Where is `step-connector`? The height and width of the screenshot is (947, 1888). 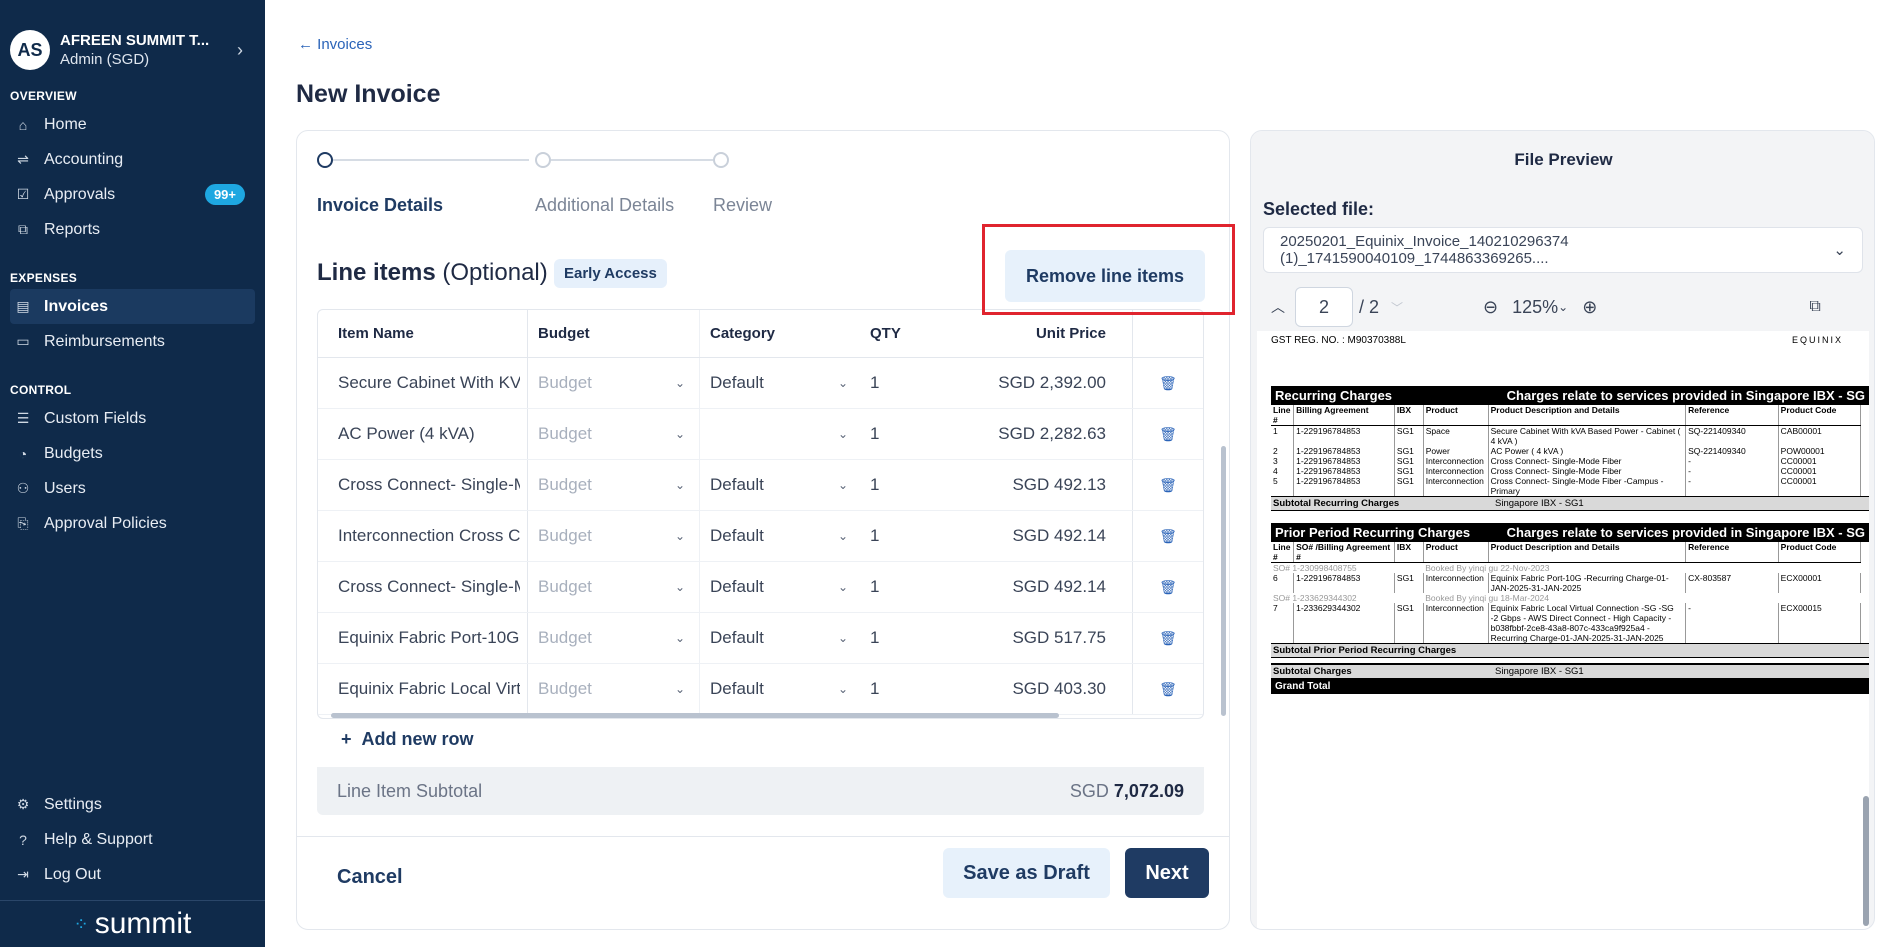
step-connector is located at coordinates (431, 160).